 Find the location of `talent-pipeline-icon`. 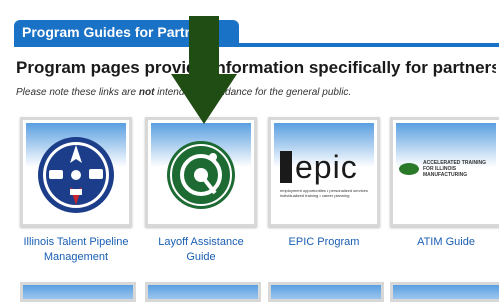

talent-pipeline-icon is located at coordinates (76, 175).